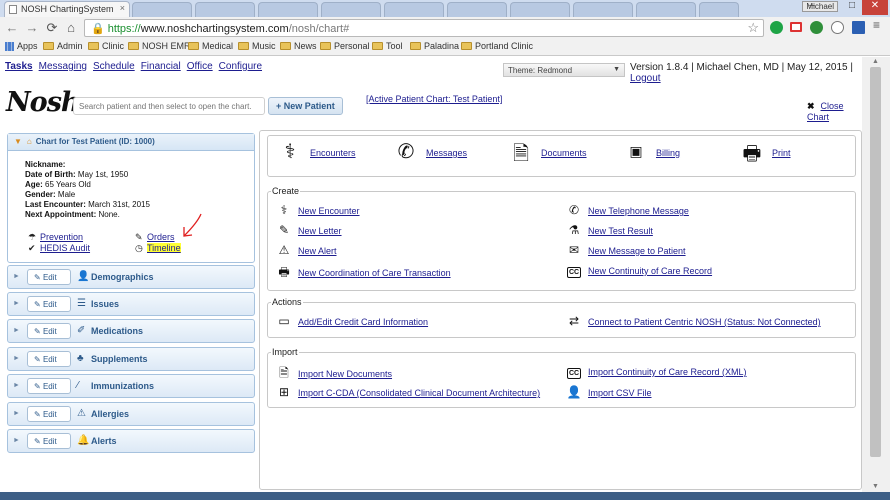  What do you see at coordinates (875, 262) in the screenshot?
I see `scrollbar-thumb` at bounding box center [875, 262].